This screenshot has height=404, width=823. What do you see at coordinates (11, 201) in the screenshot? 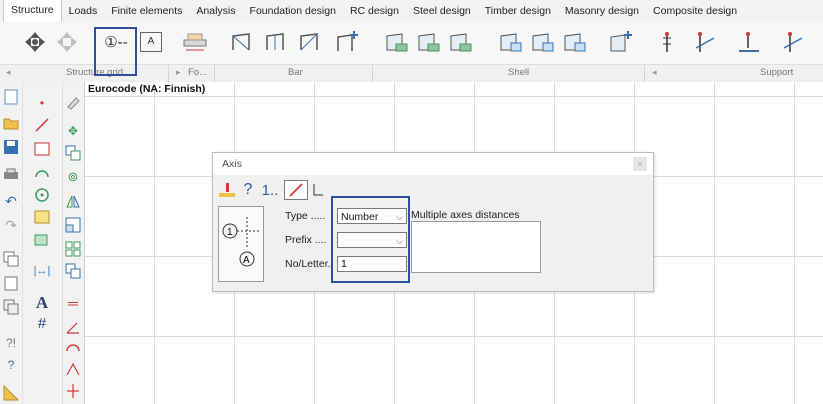
I see `undo-button: ↶` at bounding box center [11, 201].